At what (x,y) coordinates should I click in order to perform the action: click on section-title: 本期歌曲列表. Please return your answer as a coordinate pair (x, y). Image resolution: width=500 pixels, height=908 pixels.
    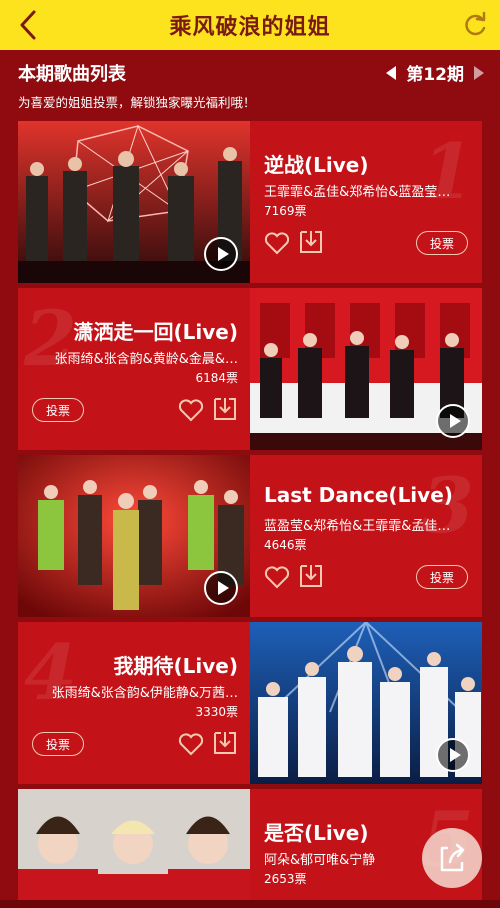
    Looking at the image, I should click on (72, 74).